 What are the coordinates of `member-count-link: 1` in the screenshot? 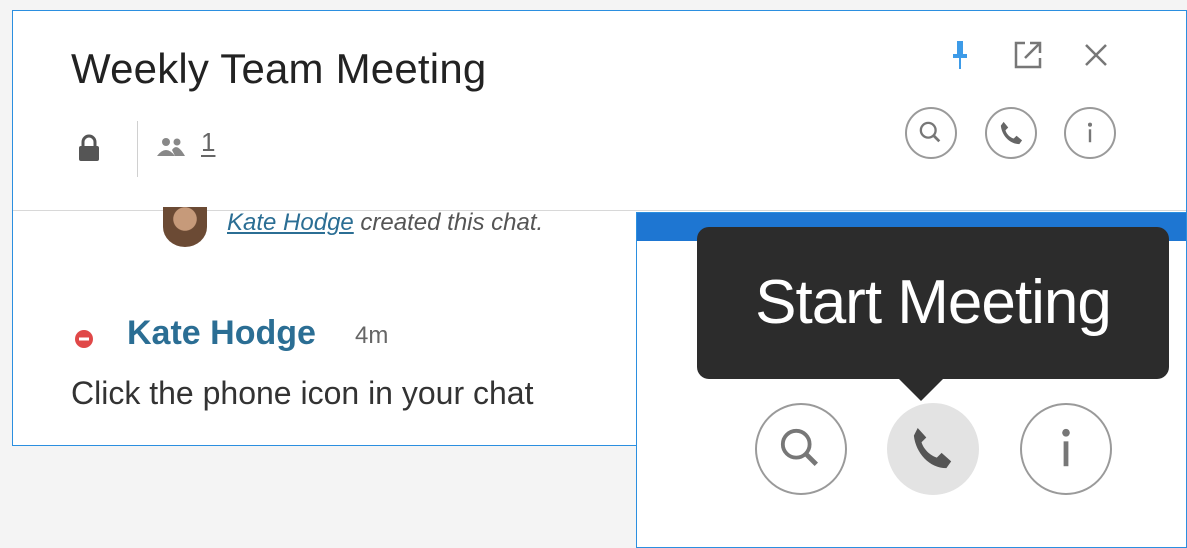 It's located at (208, 142).